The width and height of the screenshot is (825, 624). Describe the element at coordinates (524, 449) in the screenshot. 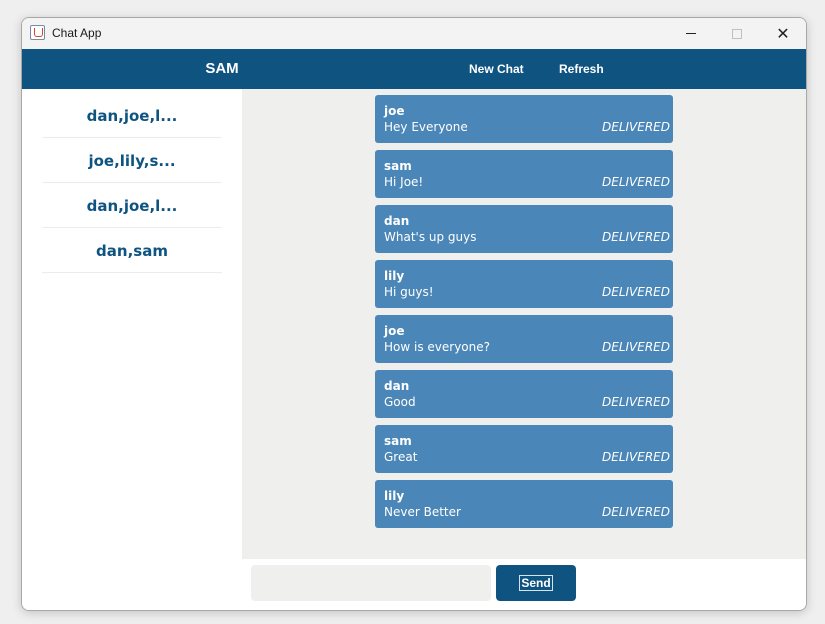

I see `message-bubble: sam Great DELIVERED` at that location.